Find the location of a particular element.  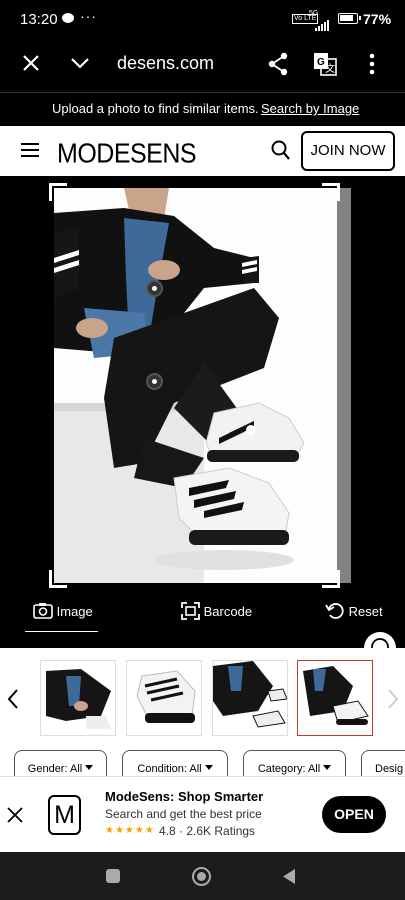

site-logo: MODESENS is located at coordinates (127, 154).